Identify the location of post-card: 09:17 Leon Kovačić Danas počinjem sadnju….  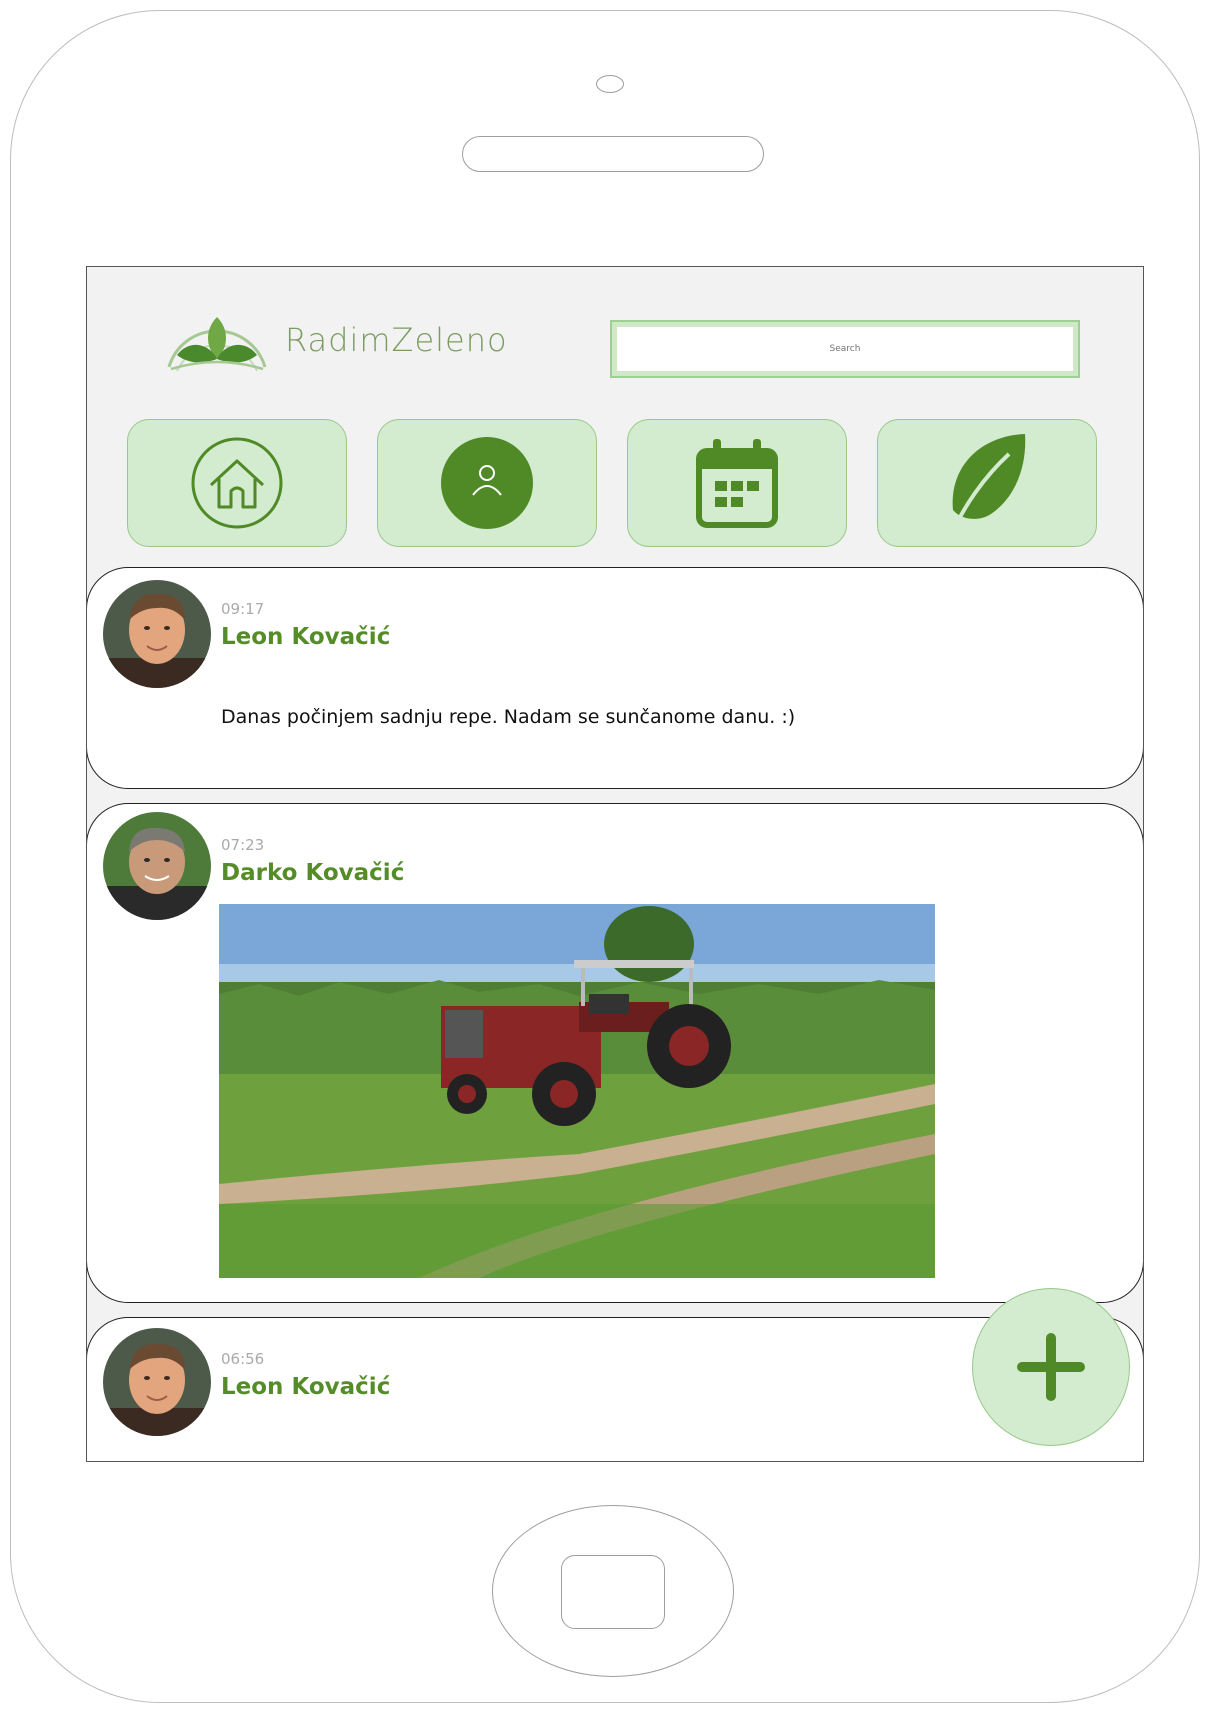
(615, 678).